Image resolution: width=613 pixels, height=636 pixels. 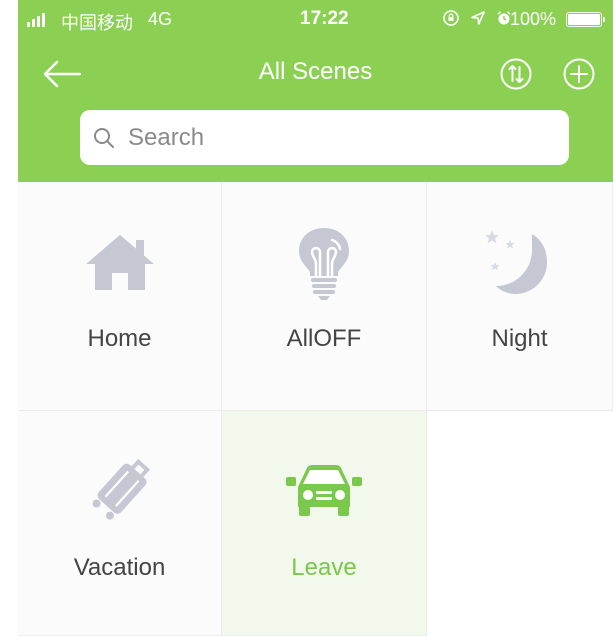 What do you see at coordinates (119, 567) in the screenshot?
I see `scene-label: Vacation` at bounding box center [119, 567].